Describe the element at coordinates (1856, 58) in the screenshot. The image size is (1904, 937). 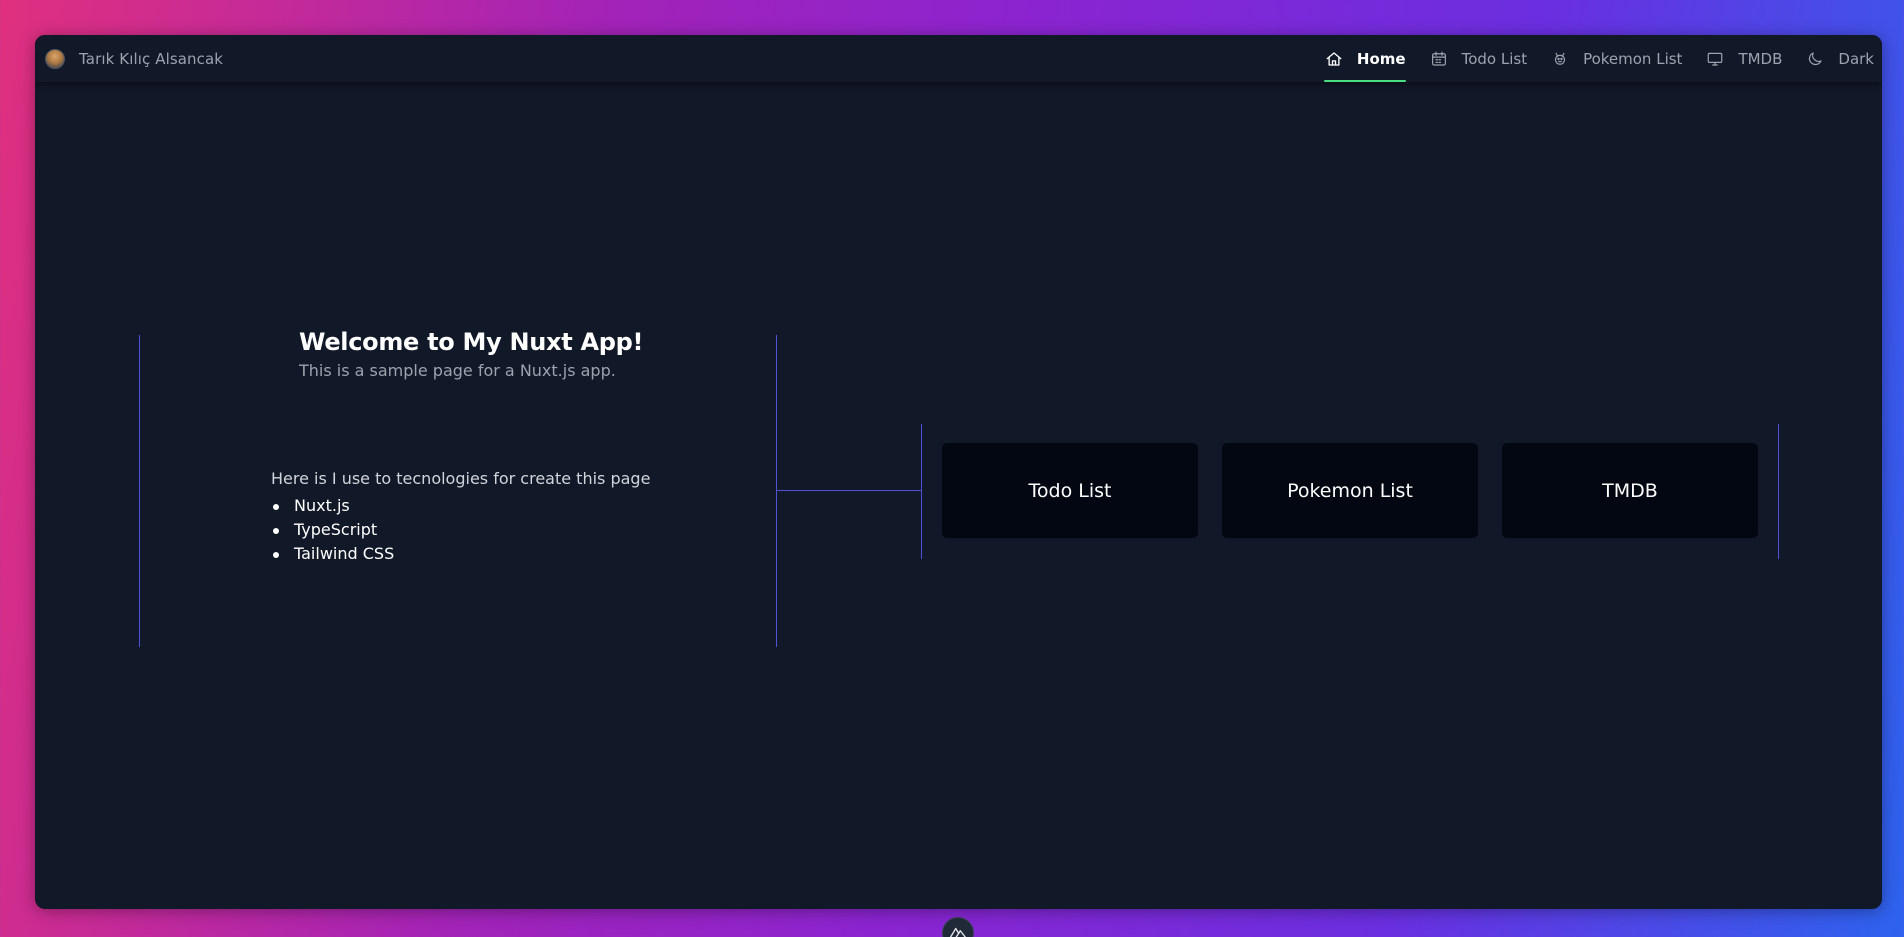
I see `theme-toggle-label: Dark` at that location.